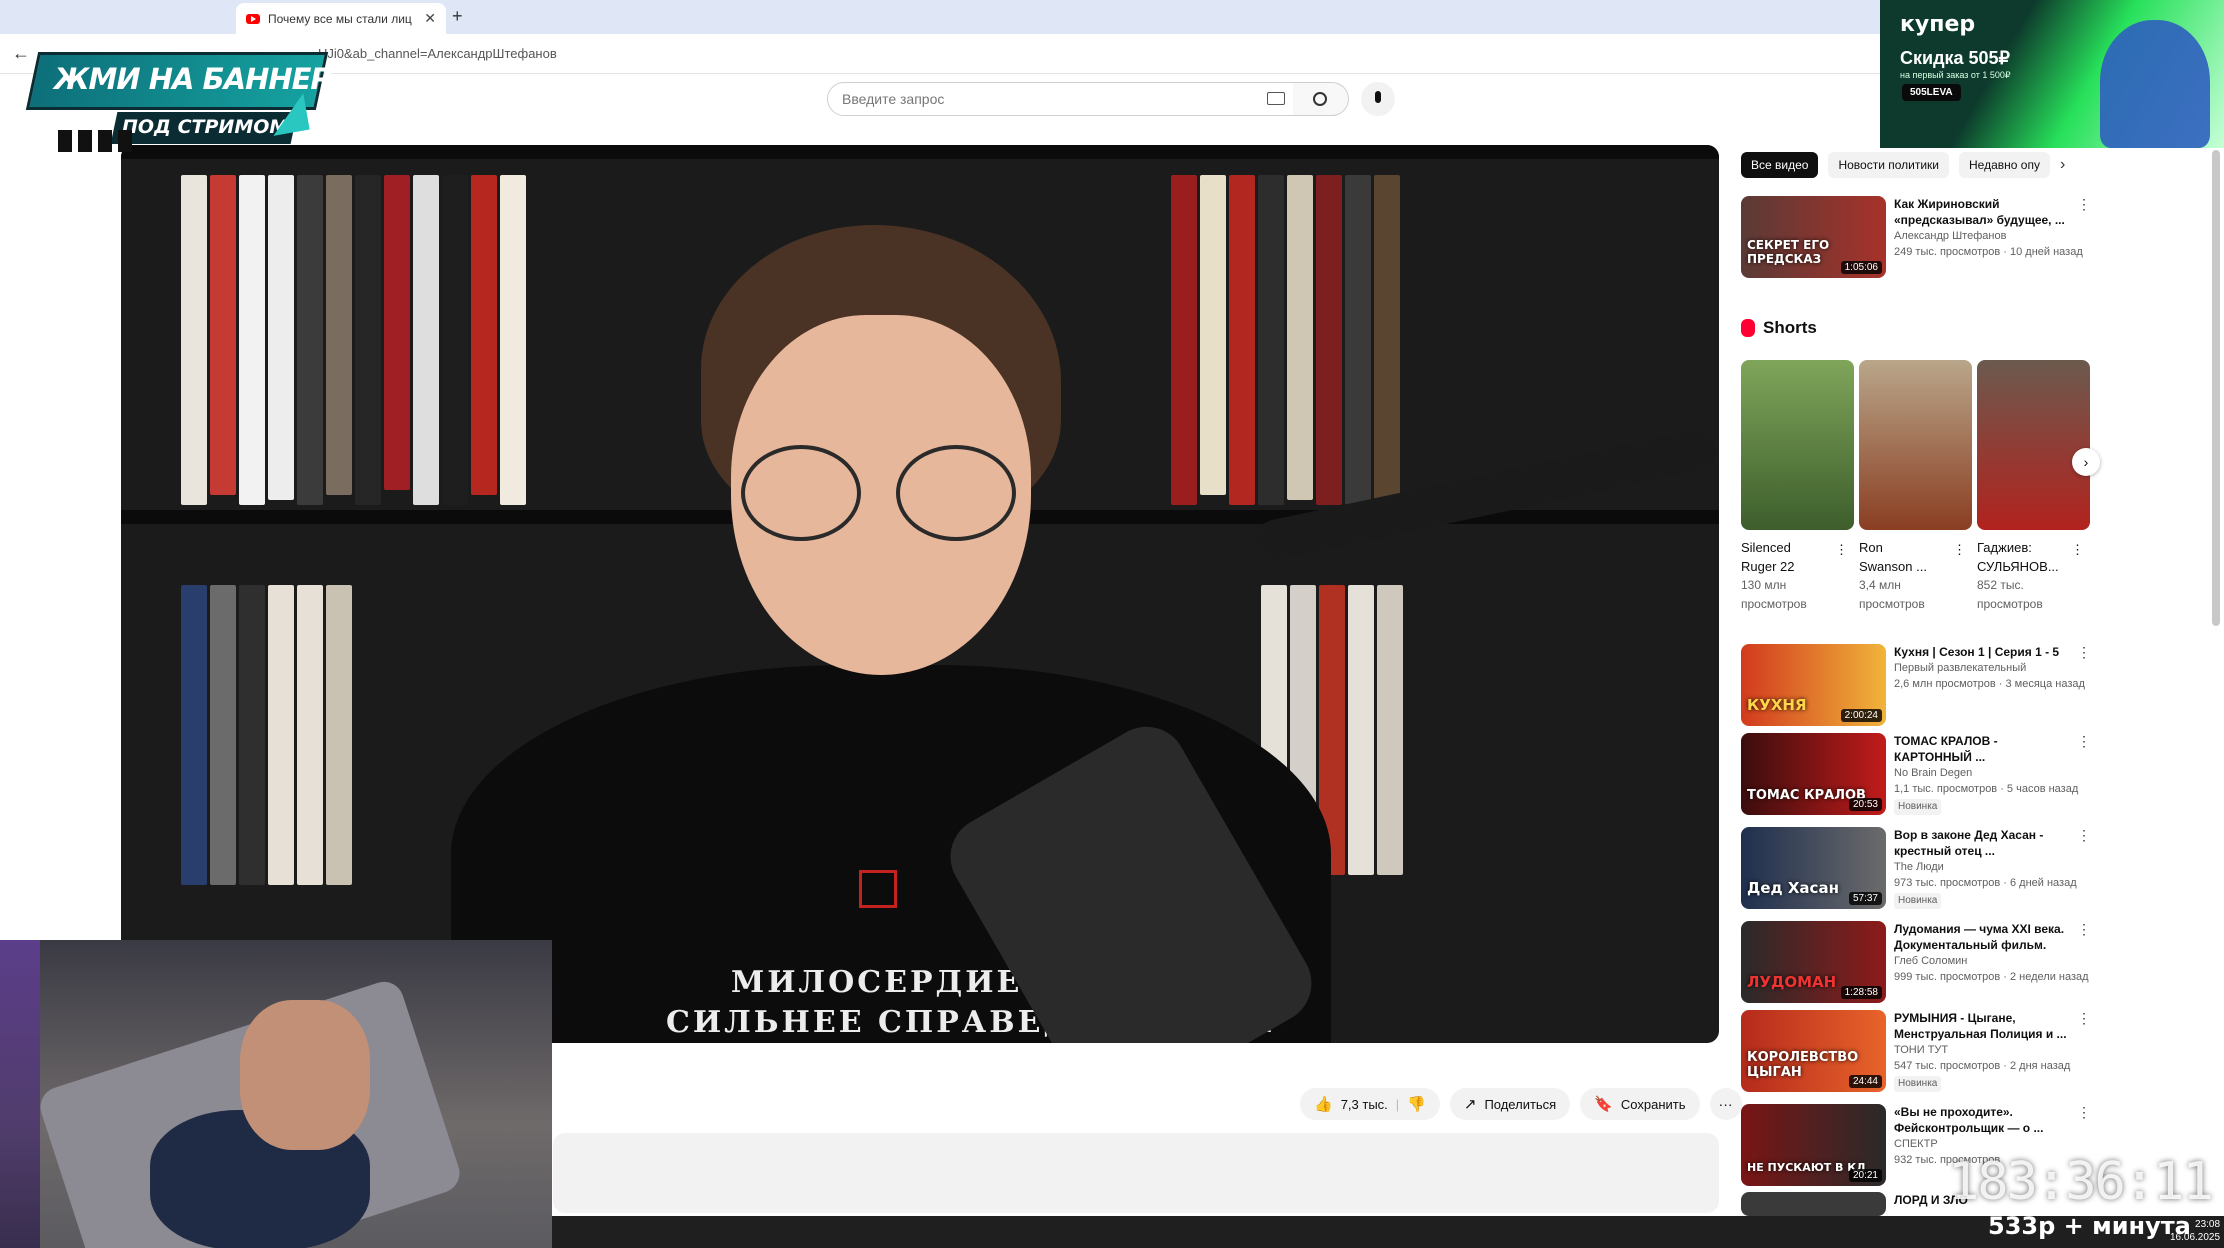 This screenshot has height=1248, width=2224. I want to click on short-title-2: Ruger 22, so click(1797, 566).